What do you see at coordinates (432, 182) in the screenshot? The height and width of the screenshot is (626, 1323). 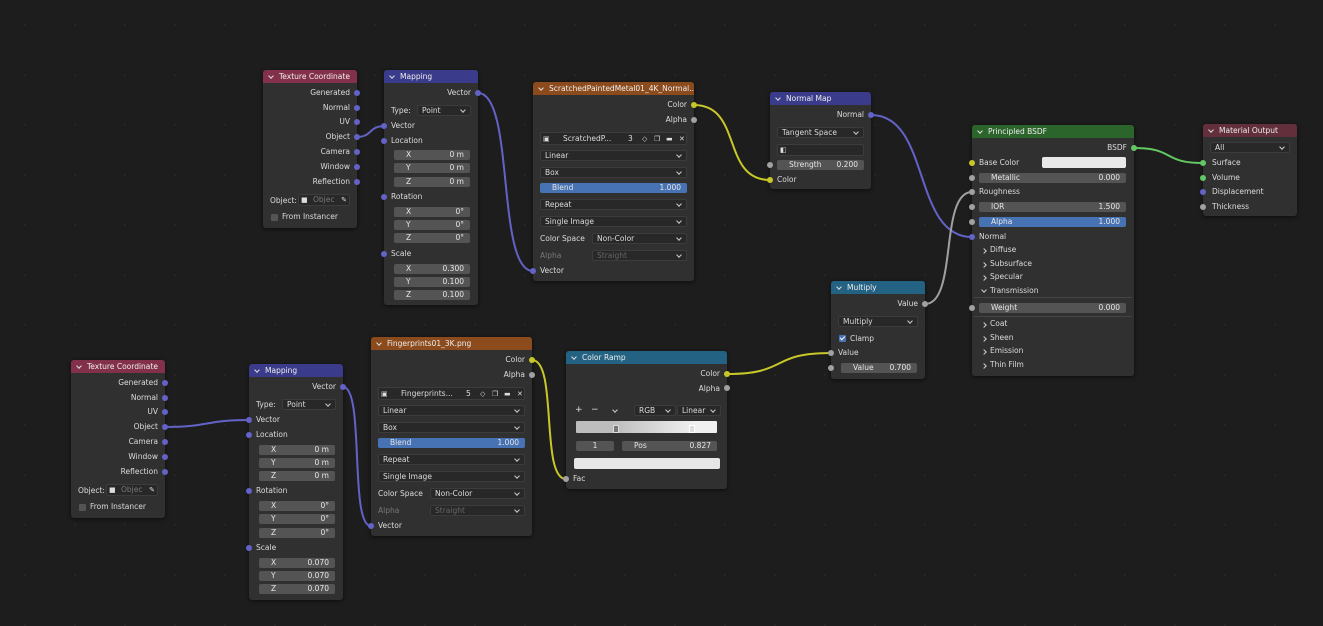 I see `location-z: Z0 m` at bounding box center [432, 182].